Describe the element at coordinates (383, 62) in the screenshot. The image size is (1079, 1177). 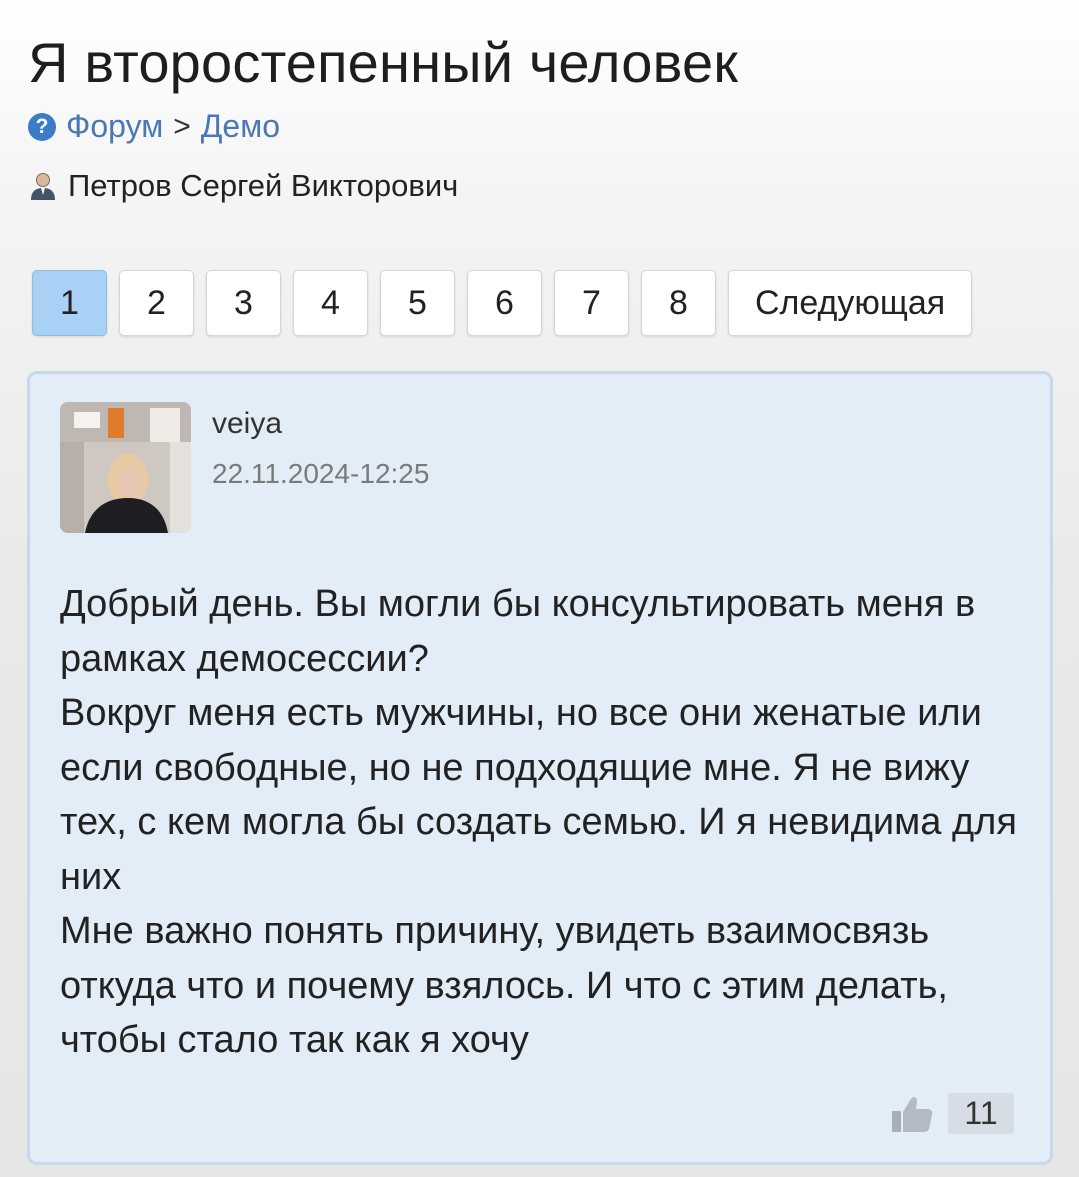
I see `page-title: Я второстепенный человек` at that location.